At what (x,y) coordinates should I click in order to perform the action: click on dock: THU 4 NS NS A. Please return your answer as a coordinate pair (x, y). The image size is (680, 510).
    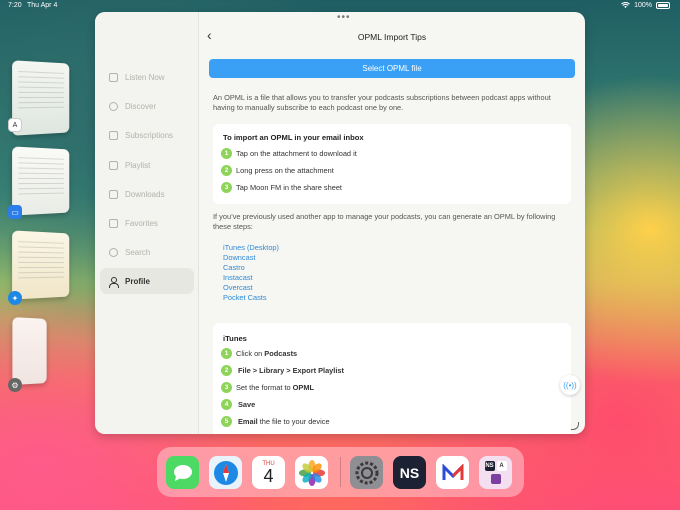
    Looking at the image, I should click on (340, 472).